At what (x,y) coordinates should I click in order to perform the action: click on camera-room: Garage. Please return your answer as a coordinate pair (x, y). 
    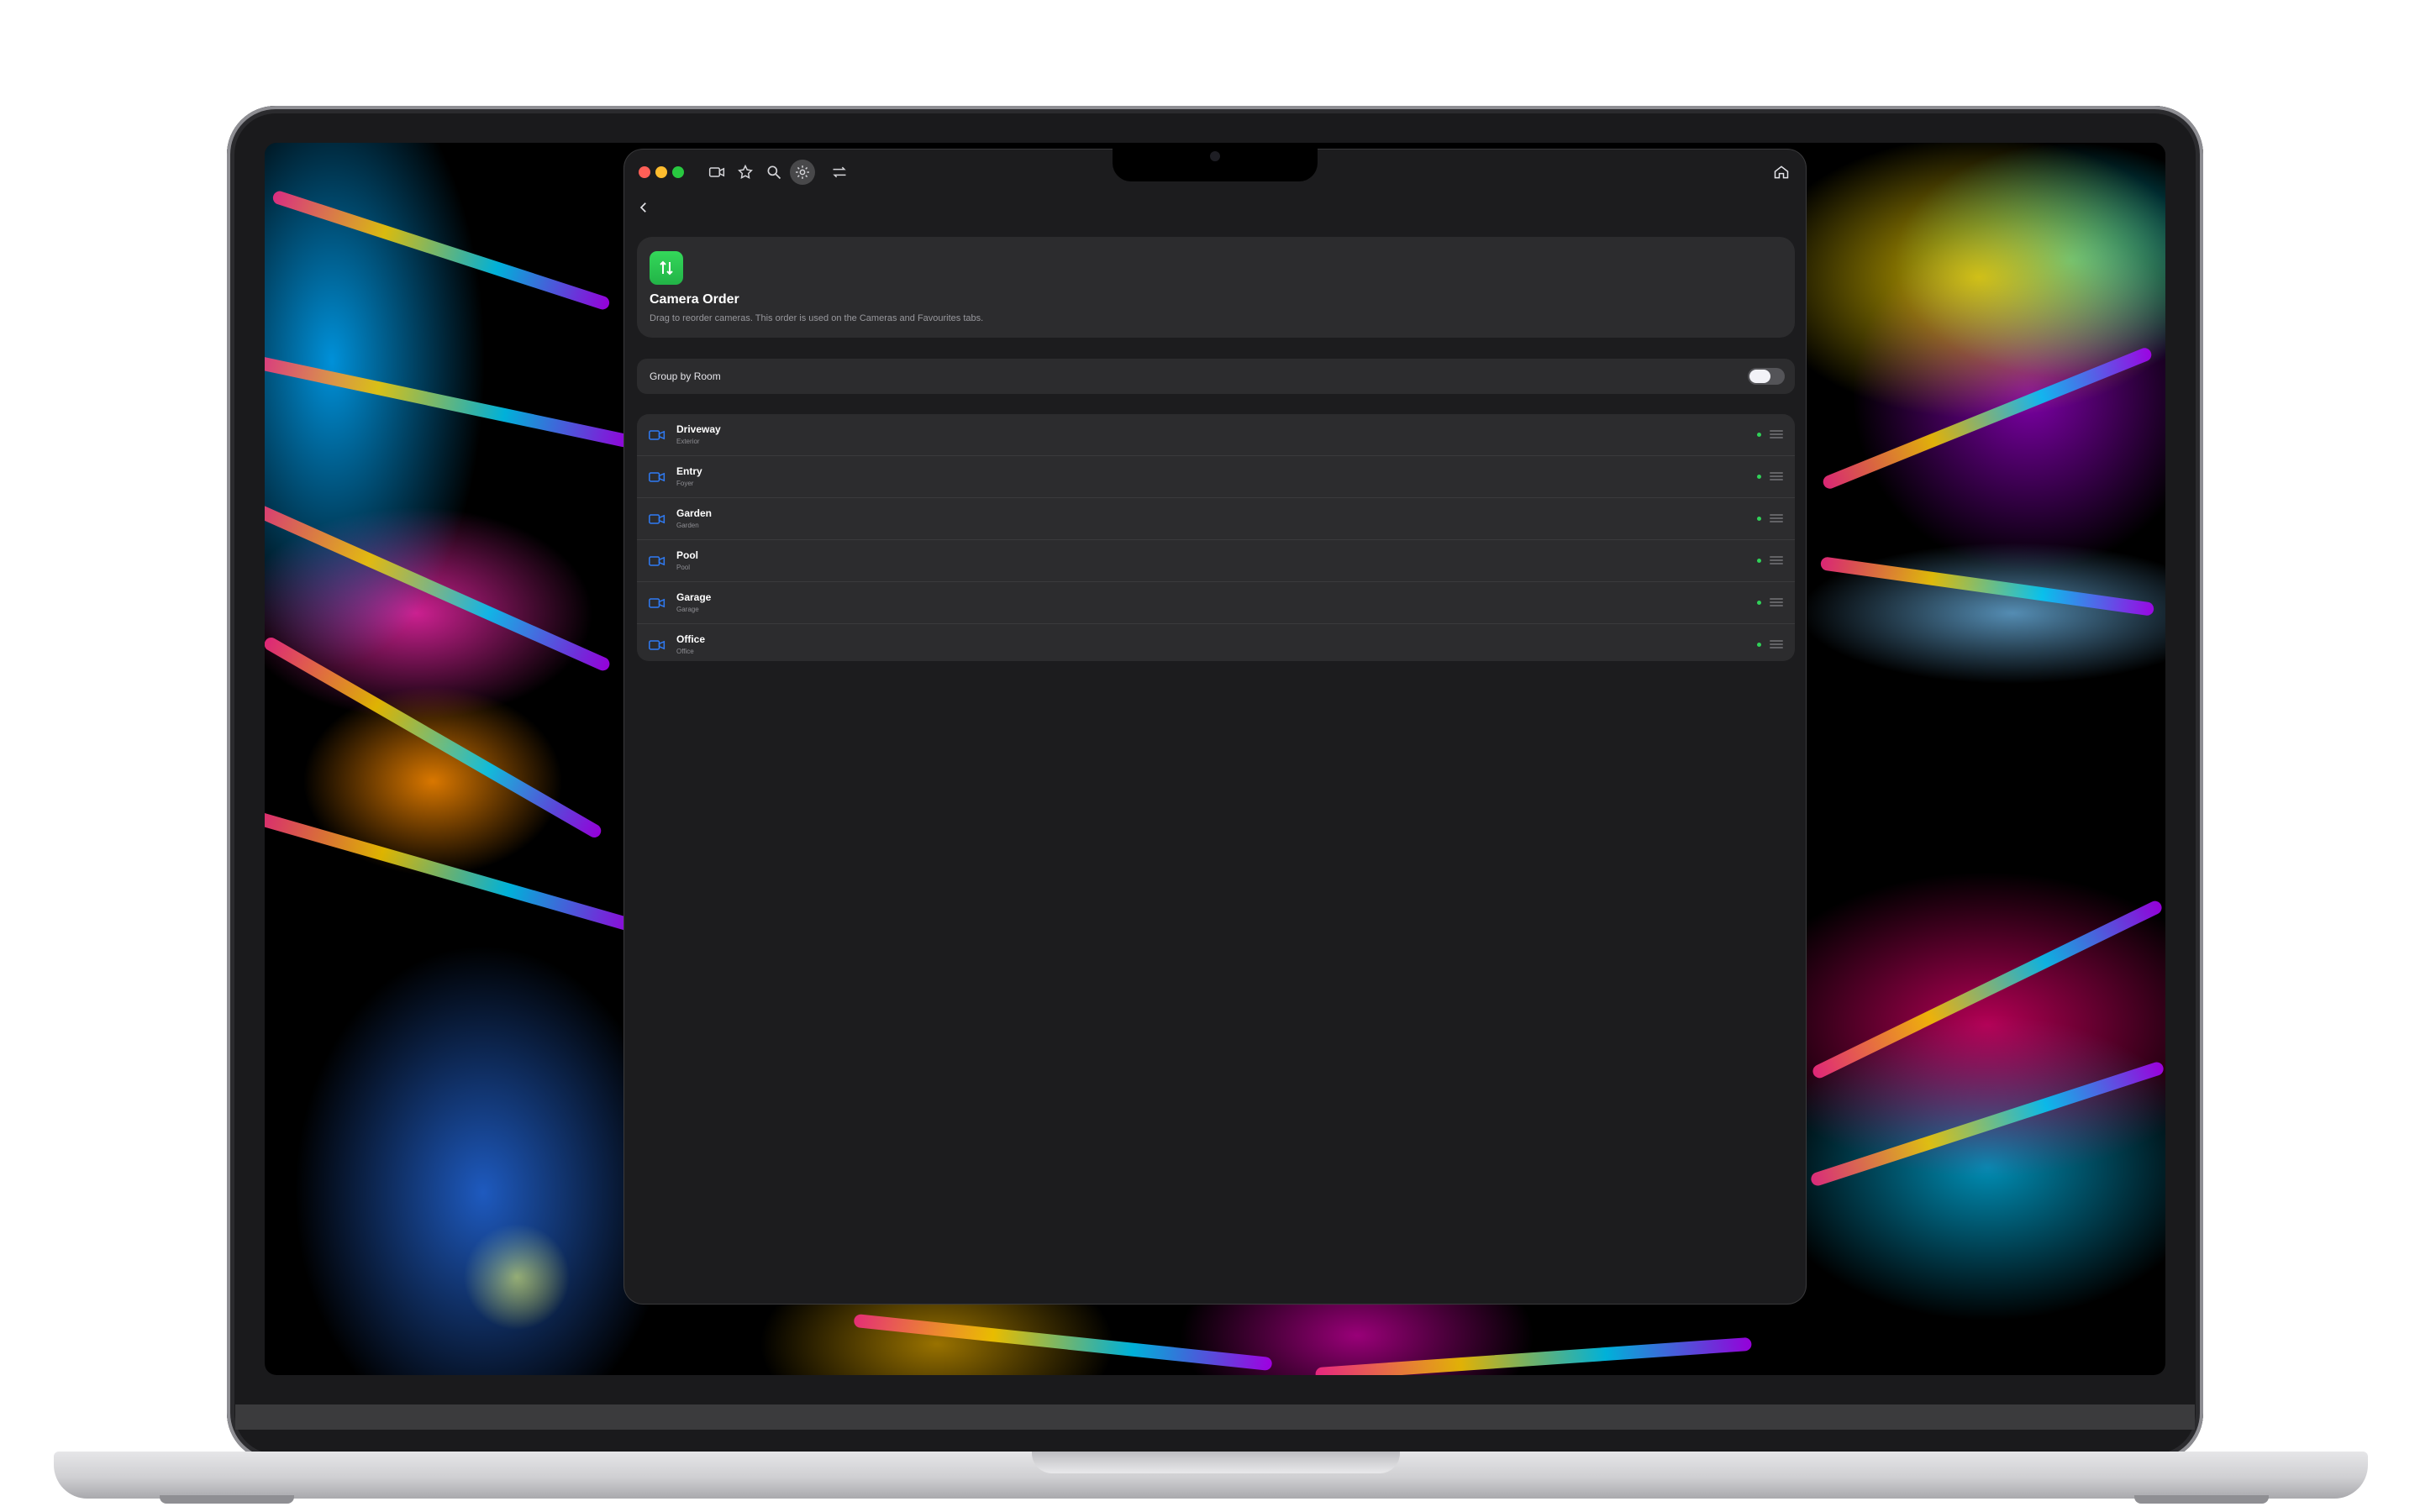
    Looking at the image, I should click on (688, 609).